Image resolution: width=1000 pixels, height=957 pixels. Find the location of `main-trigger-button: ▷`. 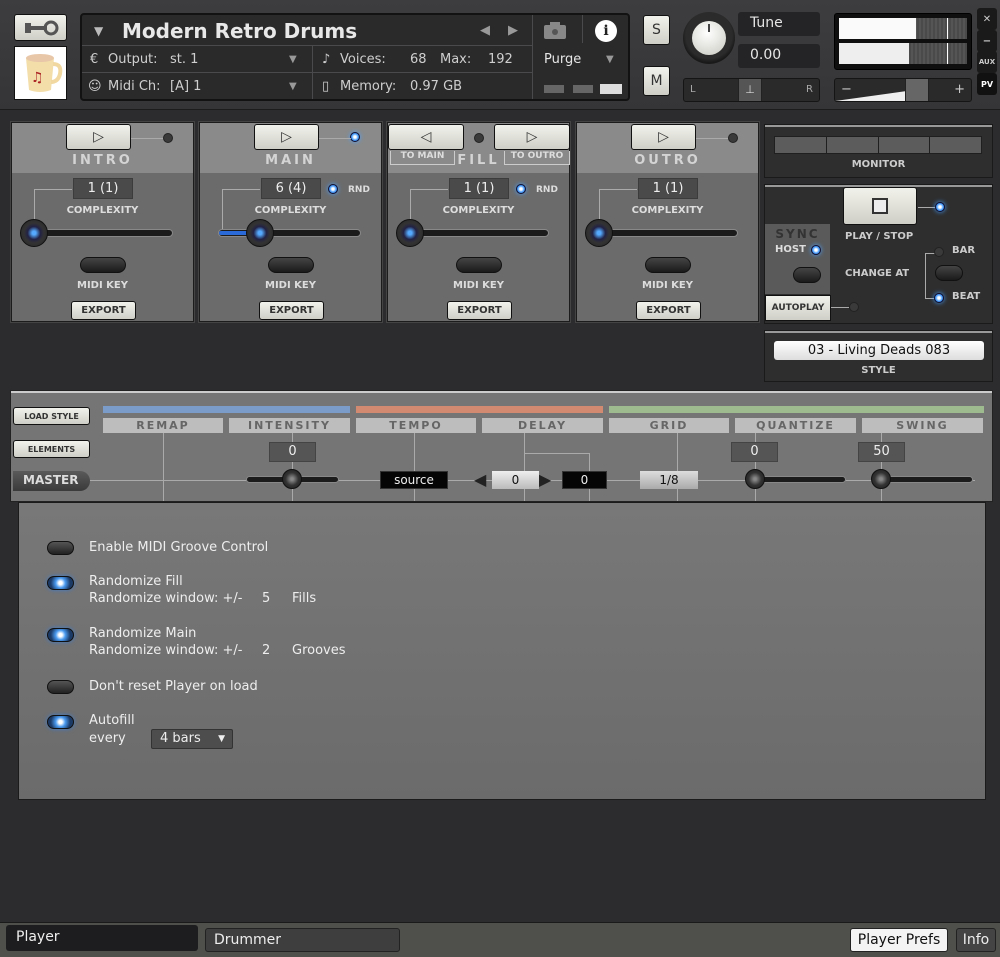

main-trigger-button: ▷ is located at coordinates (286, 137).